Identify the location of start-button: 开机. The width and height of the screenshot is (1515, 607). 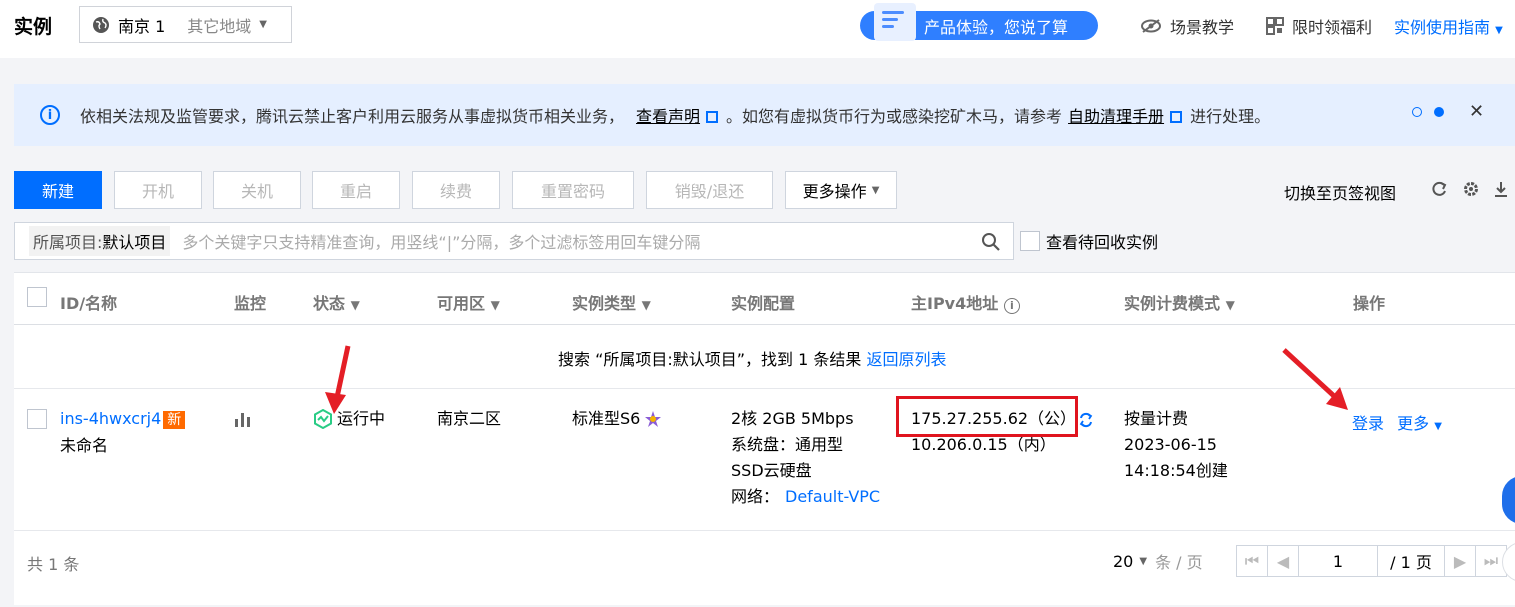
(158, 190).